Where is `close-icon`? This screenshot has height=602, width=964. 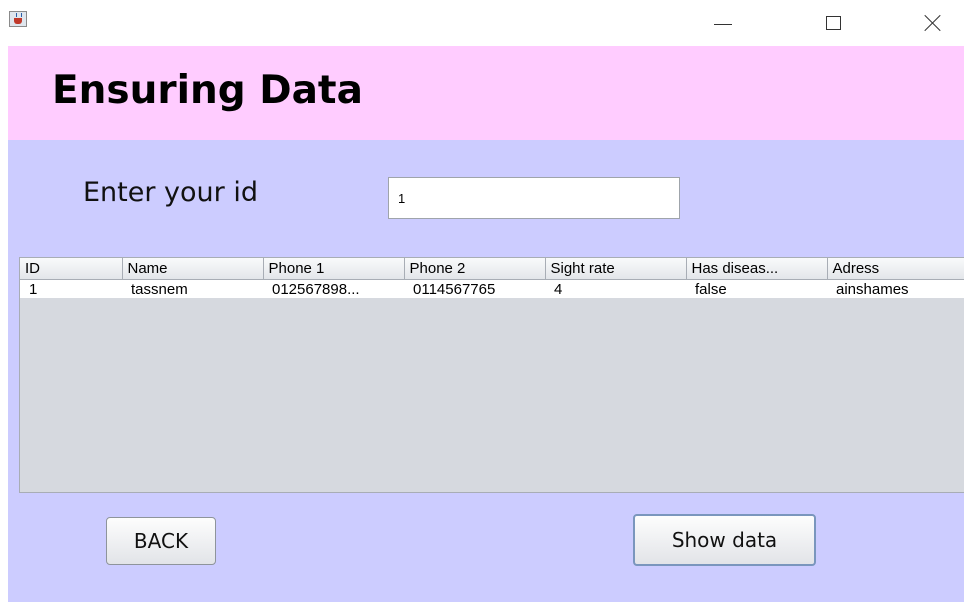 close-icon is located at coordinates (933, 23).